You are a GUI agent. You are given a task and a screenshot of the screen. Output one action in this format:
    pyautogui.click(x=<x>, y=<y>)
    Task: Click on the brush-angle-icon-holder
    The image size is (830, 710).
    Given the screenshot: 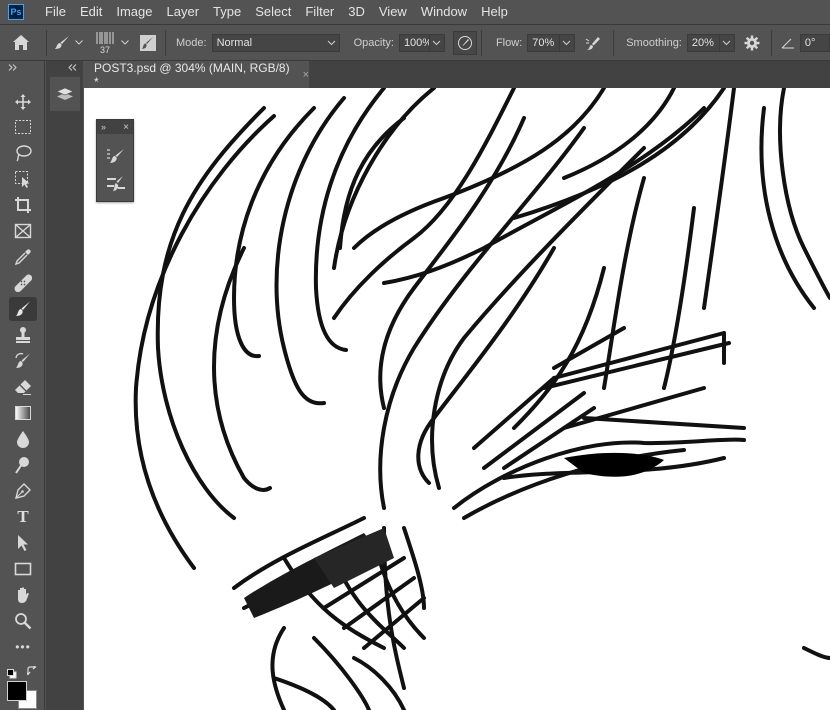 What is the action you would take?
    pyautogui.click(x=788, y=43)
    